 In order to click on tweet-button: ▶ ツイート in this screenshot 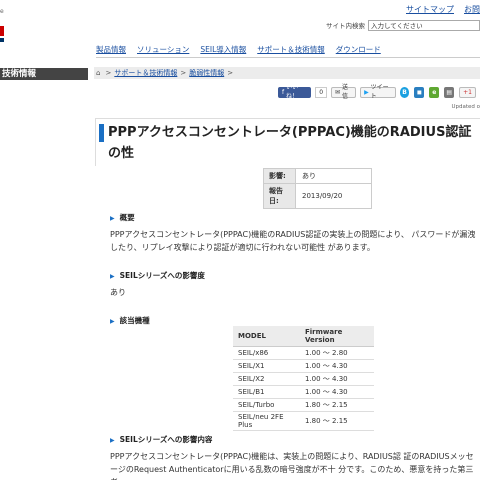, I will do `click(378, 92)`.